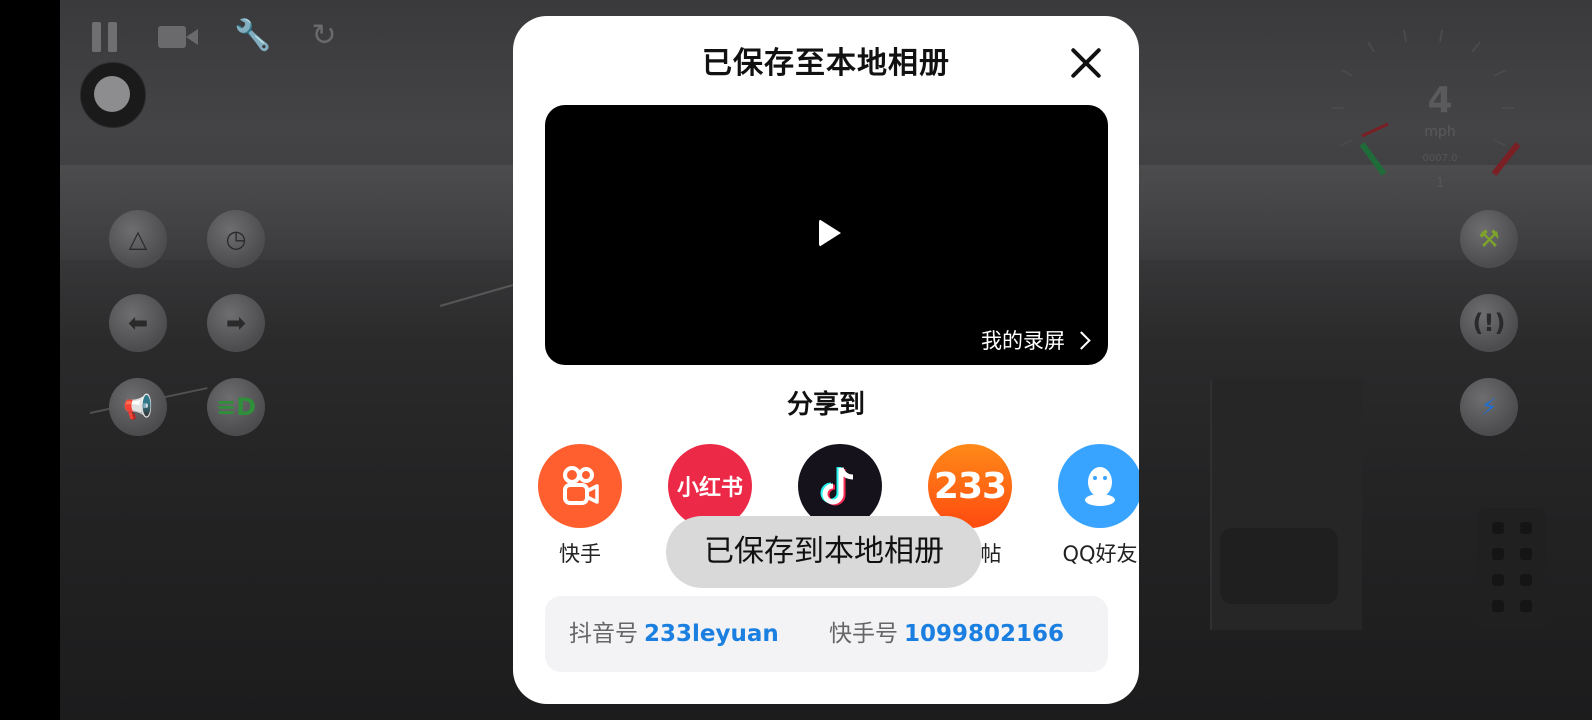 This screenshot has height=720, width=1592. I want to click on left-black-bar, so click(30, 360).